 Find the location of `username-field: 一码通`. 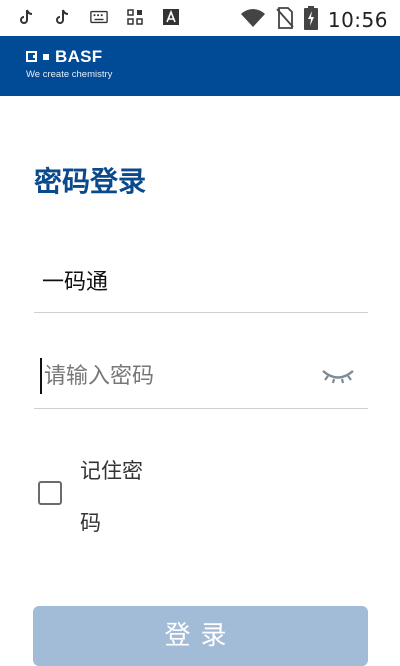

username-field: 一码通 is located at coordinates (201, 282).